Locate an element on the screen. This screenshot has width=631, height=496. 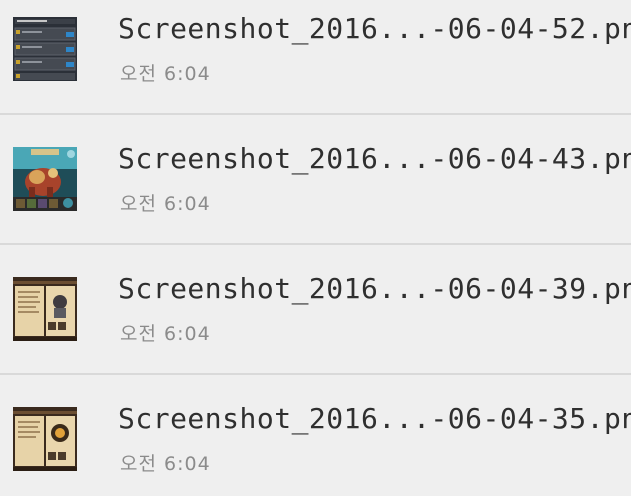
game-character-thumbnail-icon is located at coordinates (45, 179).